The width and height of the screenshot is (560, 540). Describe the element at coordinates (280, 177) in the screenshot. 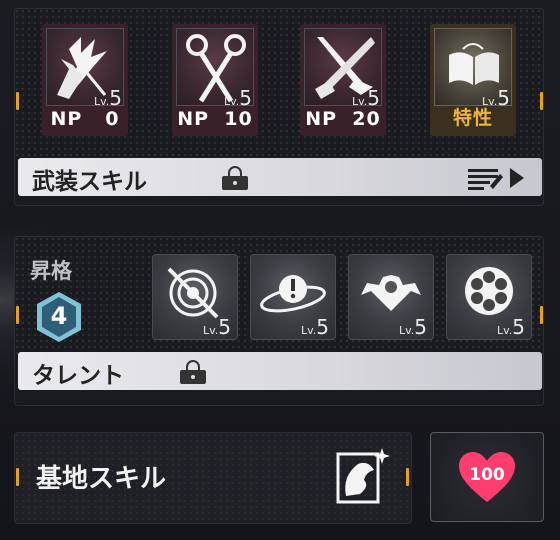

I see `weapon-skill-bar: 武装スキル` at that location.